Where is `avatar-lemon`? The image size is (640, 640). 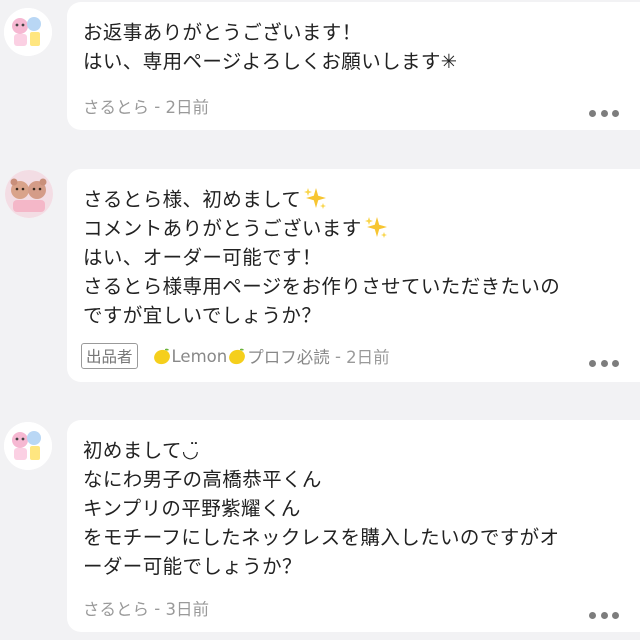 avatar-lemon is located at coordinates (29, 194).